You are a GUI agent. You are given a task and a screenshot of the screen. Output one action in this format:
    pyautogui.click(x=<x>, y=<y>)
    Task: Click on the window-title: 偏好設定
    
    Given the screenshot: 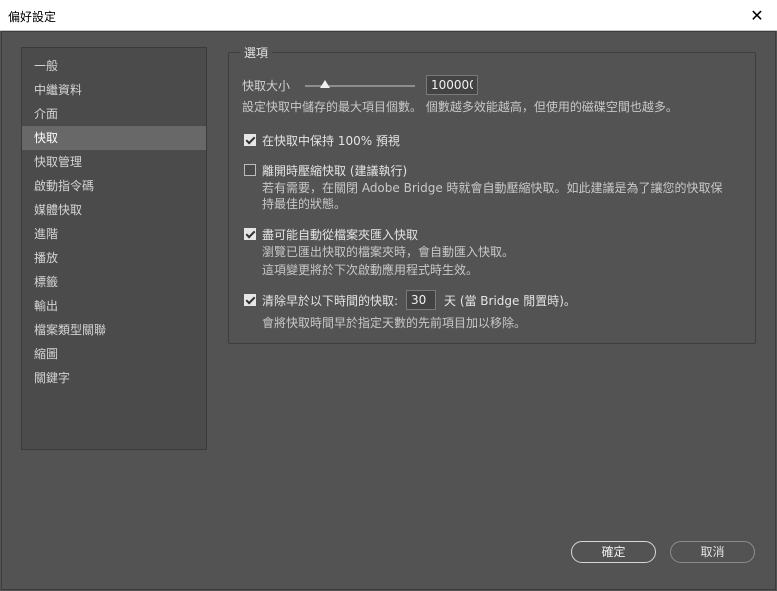 What is the action you would take?
    pyautogui.click(x=32, y=17)
    